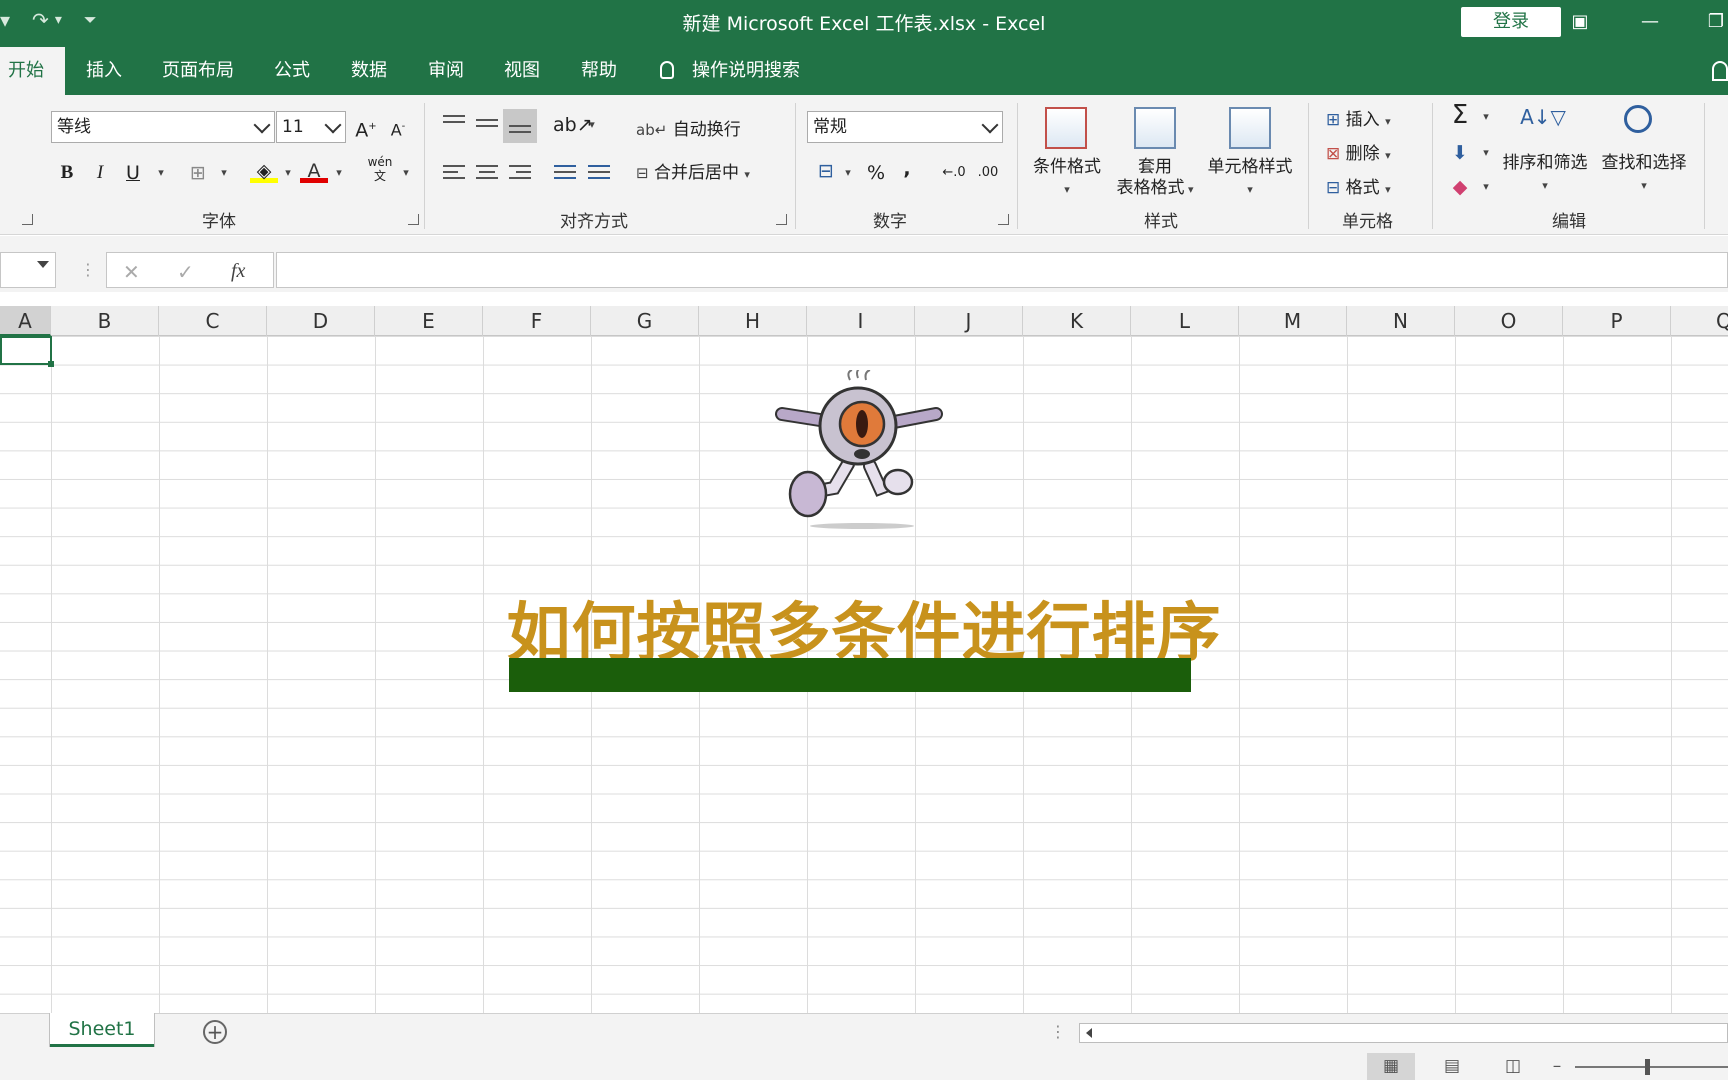 The height and width of the screenshot is (1080, 1728). What do you see at coordinates (27, 219) in the screenshot?
I see `clipboard-launcher-icon` at bounding box center [27, 219].